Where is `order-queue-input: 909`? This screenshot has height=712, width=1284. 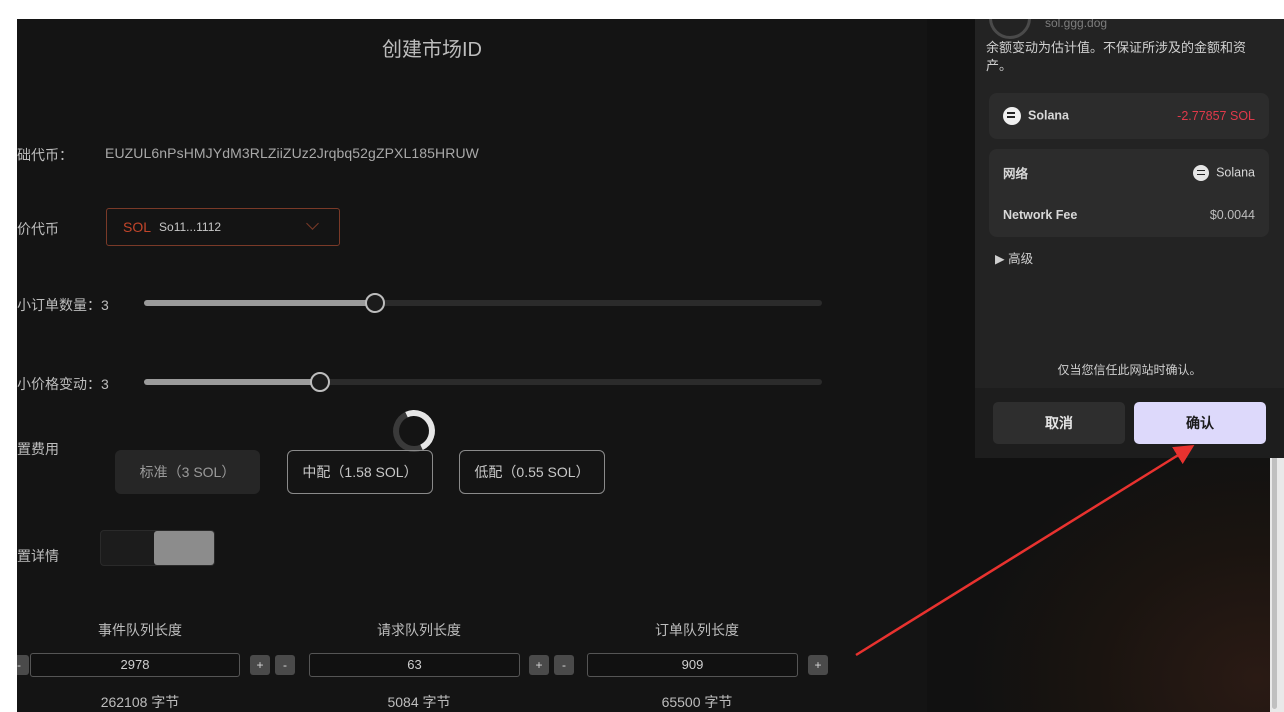 order-queue-input: 909 is located at coordinates (692, 665).